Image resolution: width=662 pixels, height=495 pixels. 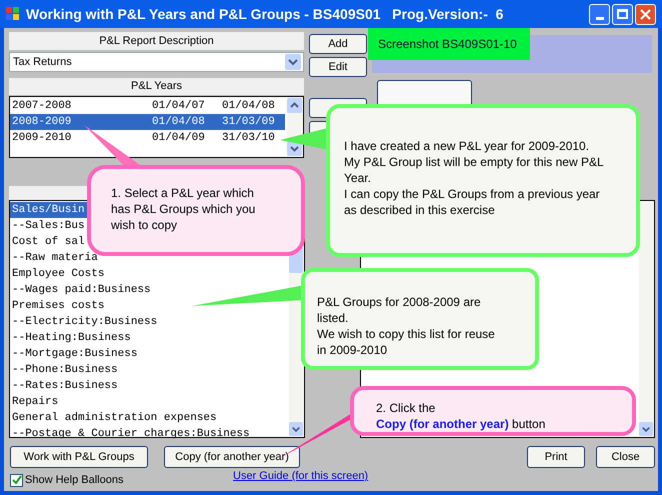 I want to click on group-row: --Heating:Business, so click(x=149, y=338).